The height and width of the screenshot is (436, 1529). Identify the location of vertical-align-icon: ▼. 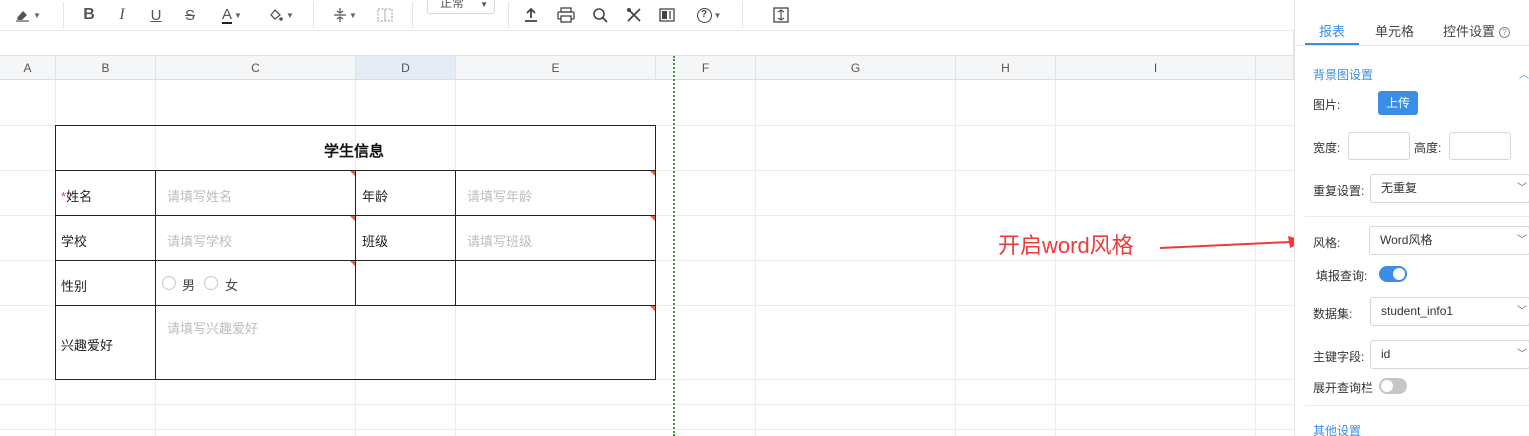
(345, 15).